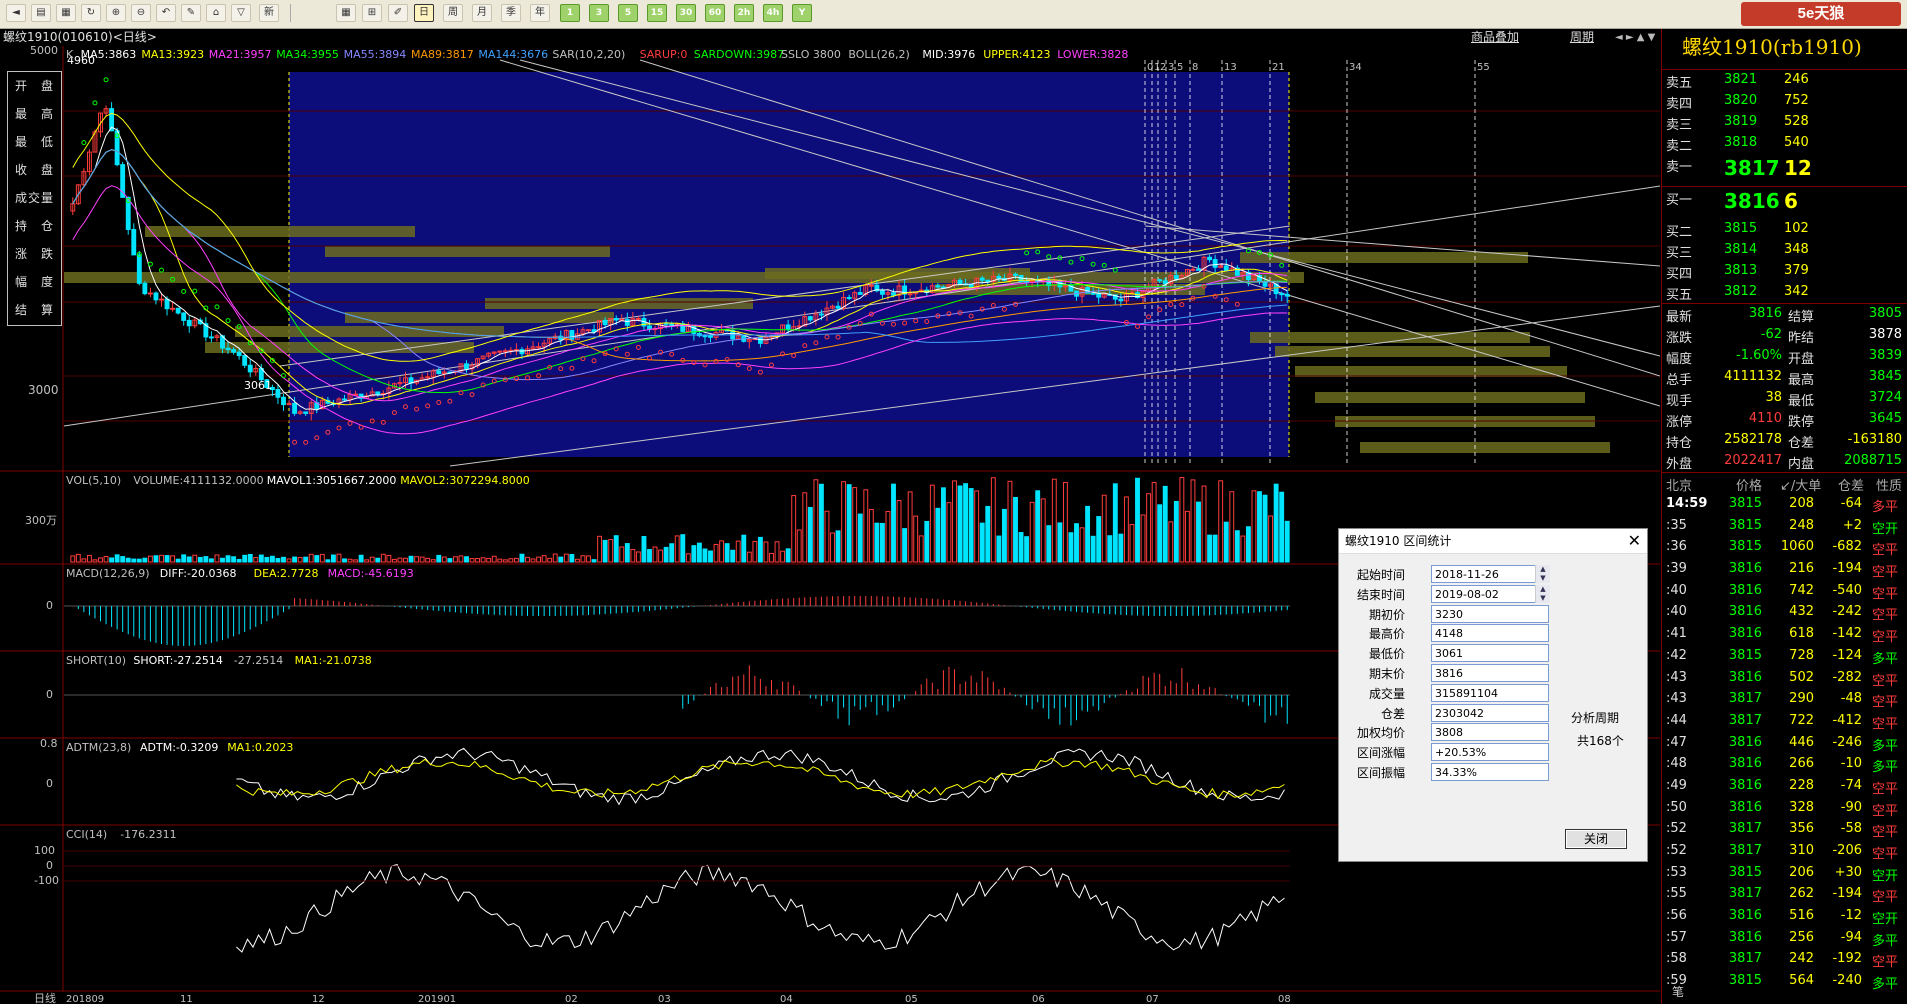 This screenshot has height=1004, width=1907. What do you see at coordinates (398, 13) in the screenshot?
I see `draw-tool-icon: ✐` at bounding box center [398, 13].